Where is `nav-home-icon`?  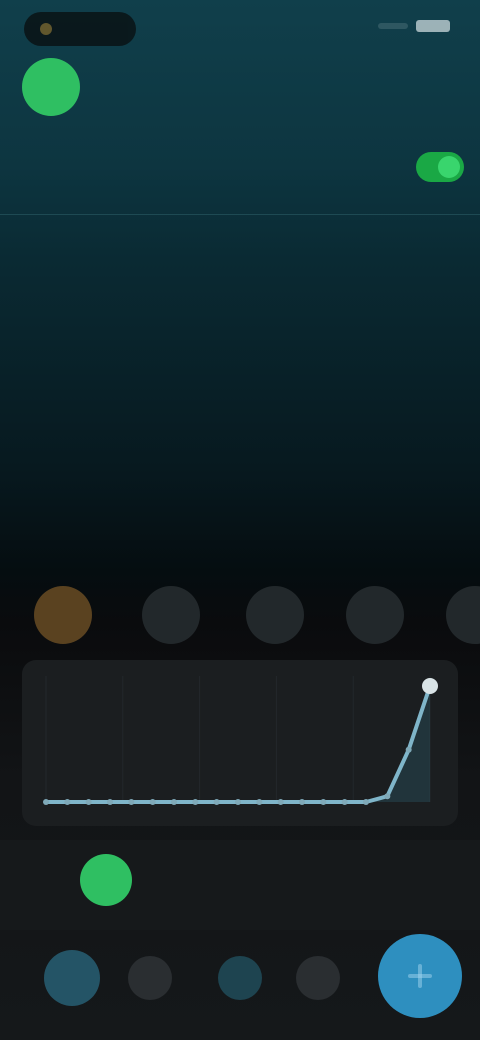 nav-home-icon is located at coordinates (72, 978).